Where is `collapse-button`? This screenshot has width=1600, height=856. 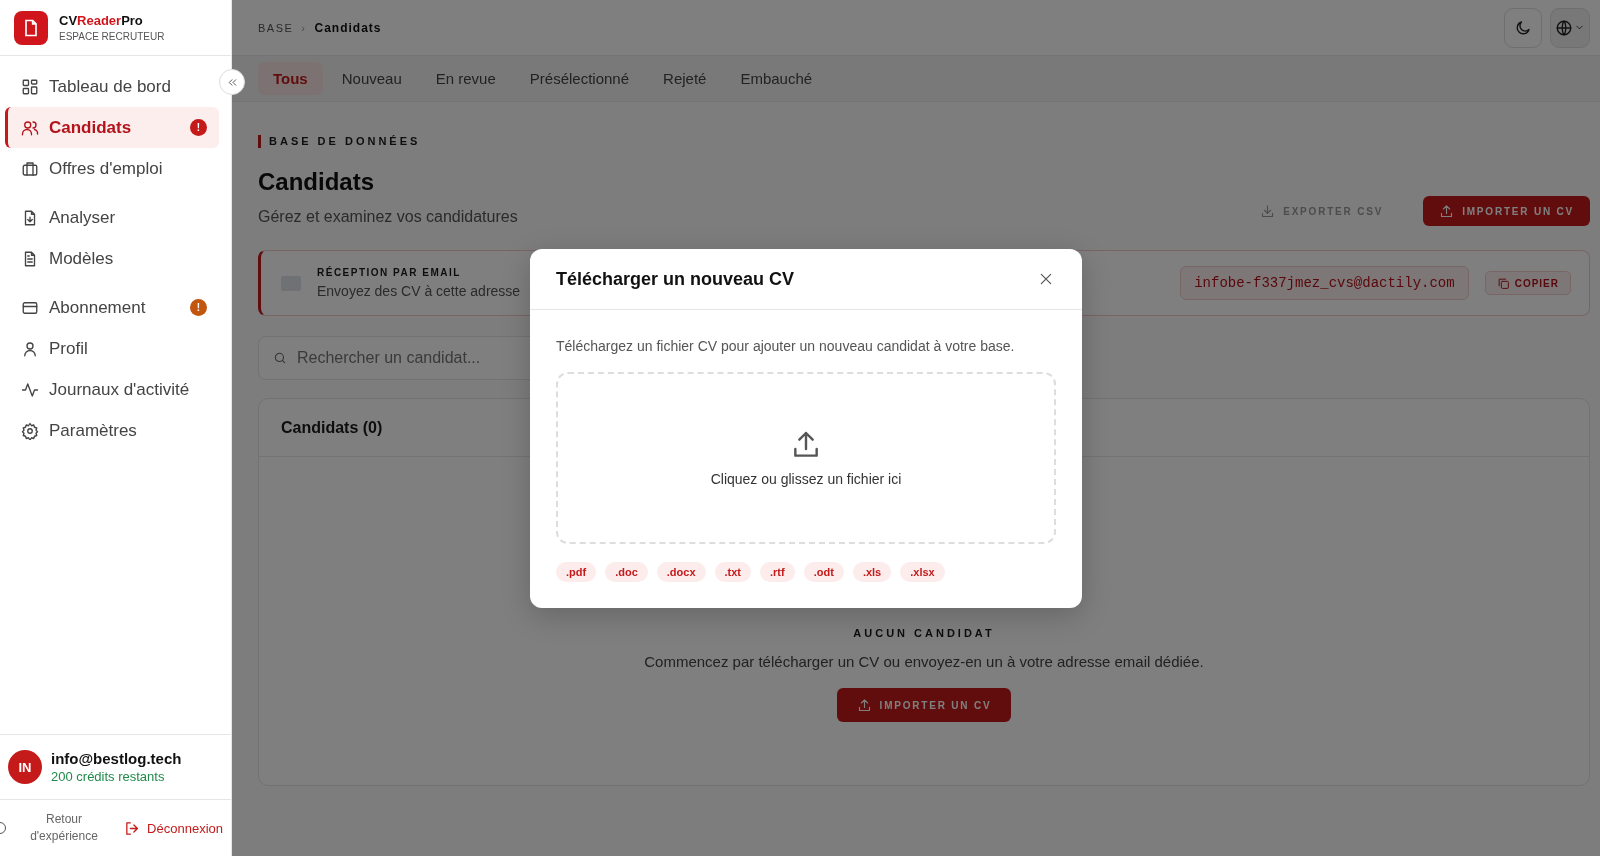
collapse-button is located at coordinates (232, 82).